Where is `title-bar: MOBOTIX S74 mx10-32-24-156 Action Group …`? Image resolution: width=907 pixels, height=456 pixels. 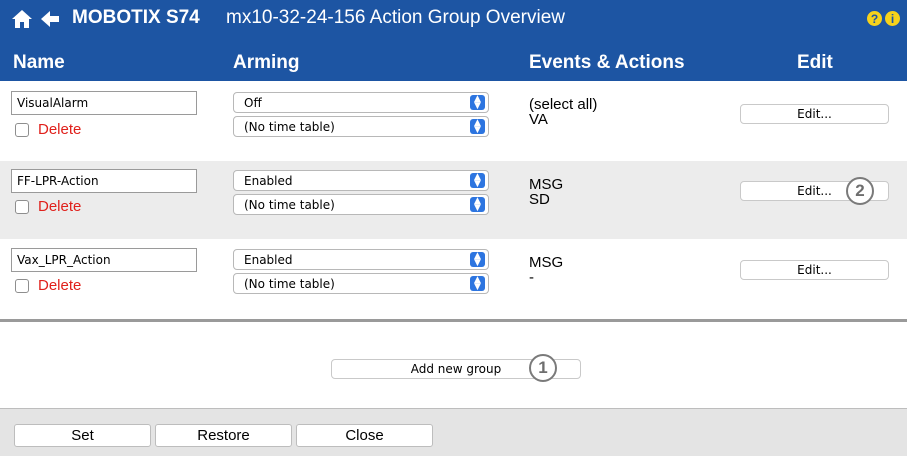
title-bar: MOBOTIX S74 mx10-32-24-156 Action Group … is located at coordinates (453, 18).